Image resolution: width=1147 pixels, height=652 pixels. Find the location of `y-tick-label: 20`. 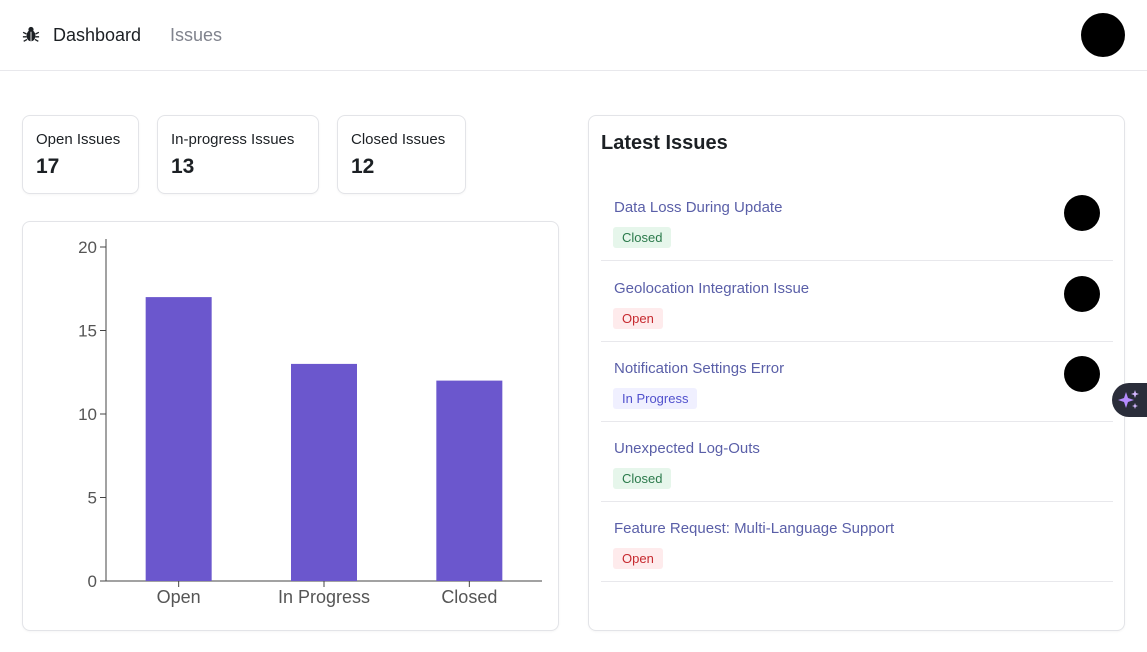

y-tick-label: 20 is located at coordinates (87, 247).